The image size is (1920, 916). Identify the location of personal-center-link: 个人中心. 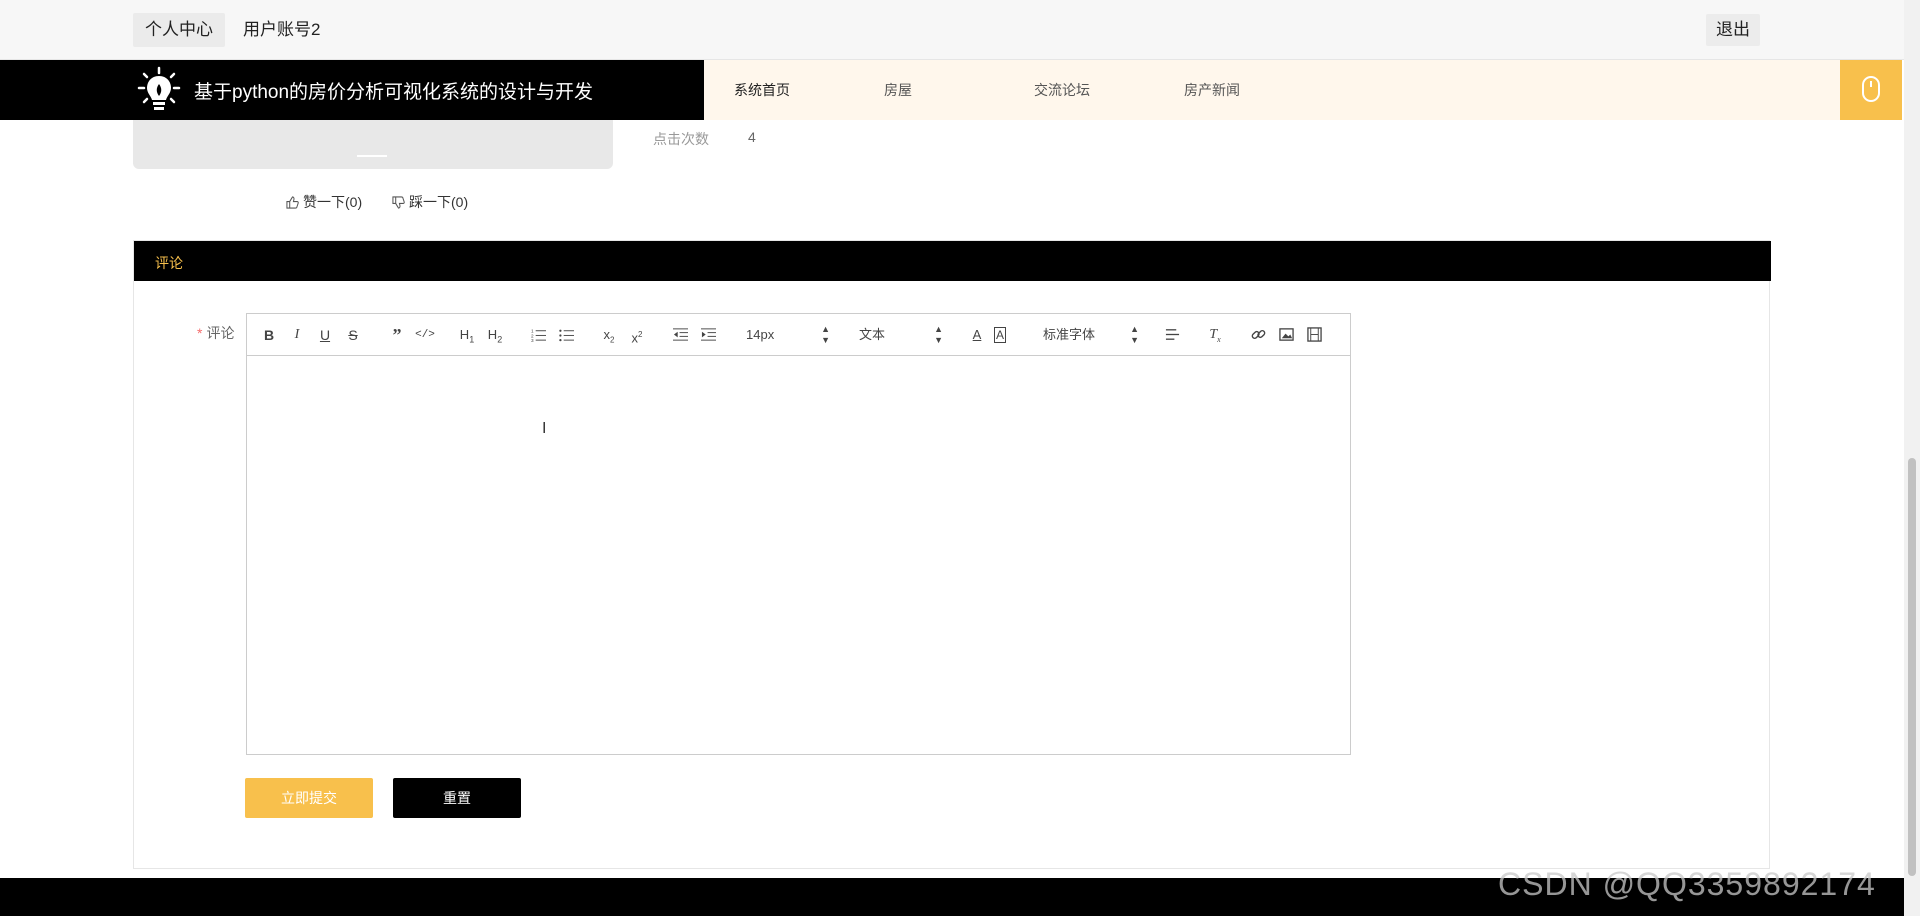
(179, 30).